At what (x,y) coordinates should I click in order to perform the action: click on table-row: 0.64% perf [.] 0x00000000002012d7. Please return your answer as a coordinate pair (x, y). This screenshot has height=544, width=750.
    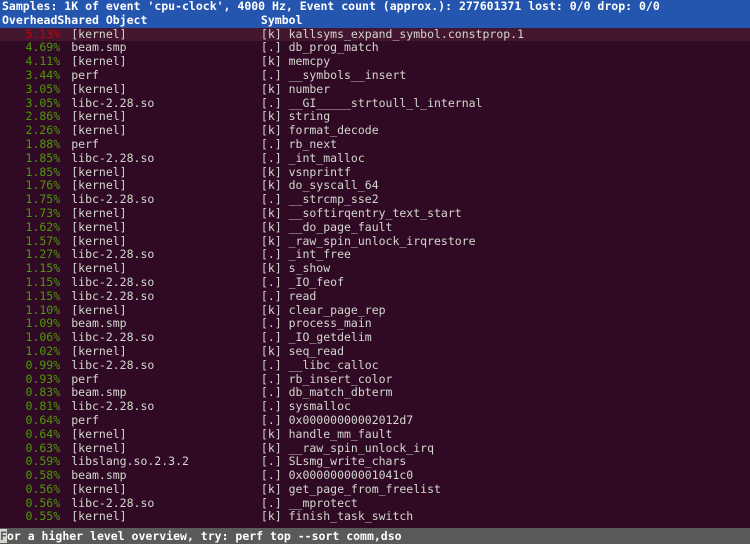
    Looking at the image, I should click on (375, 420).